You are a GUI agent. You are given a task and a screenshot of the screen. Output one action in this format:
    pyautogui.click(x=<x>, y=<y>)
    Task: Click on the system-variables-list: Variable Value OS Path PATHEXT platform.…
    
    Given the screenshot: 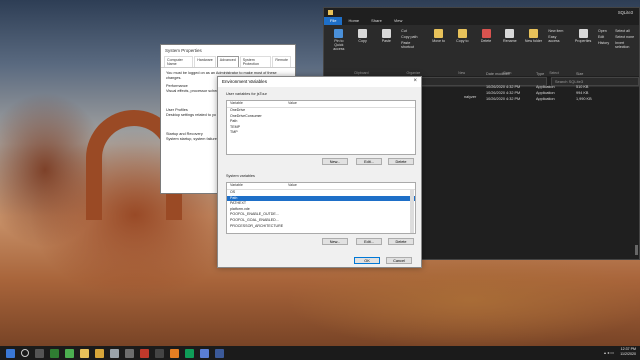 What is the action you would take?
    pyautogui.click(x=321, y=208)
    